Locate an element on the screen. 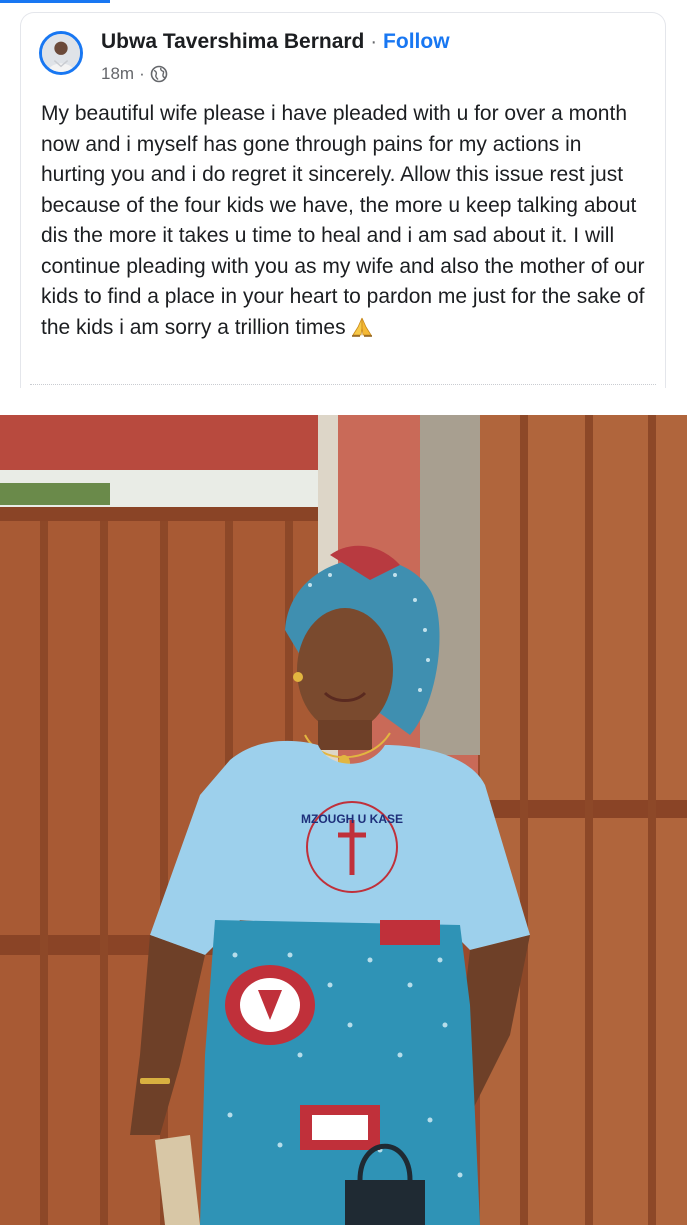 This screenshot has height=1225, width=687. folded-hands-icon is located at coordinates (362, 326).